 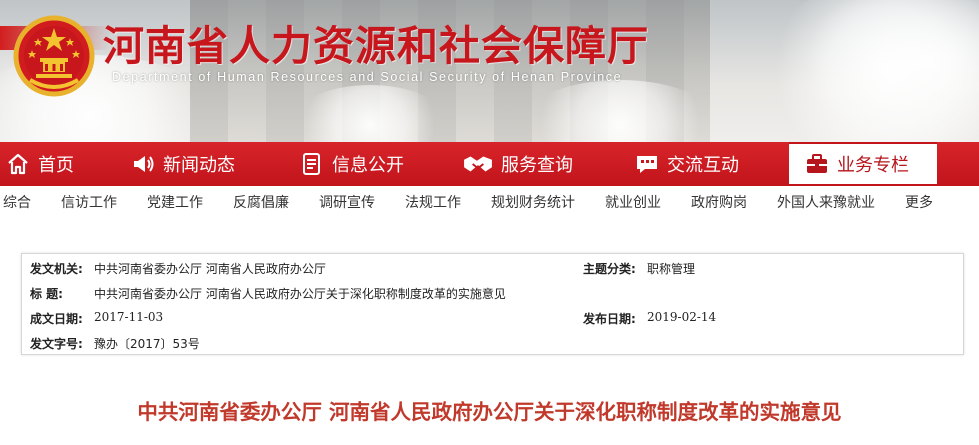 I want to click on briefcase-icon, so click(x=817, y=164).